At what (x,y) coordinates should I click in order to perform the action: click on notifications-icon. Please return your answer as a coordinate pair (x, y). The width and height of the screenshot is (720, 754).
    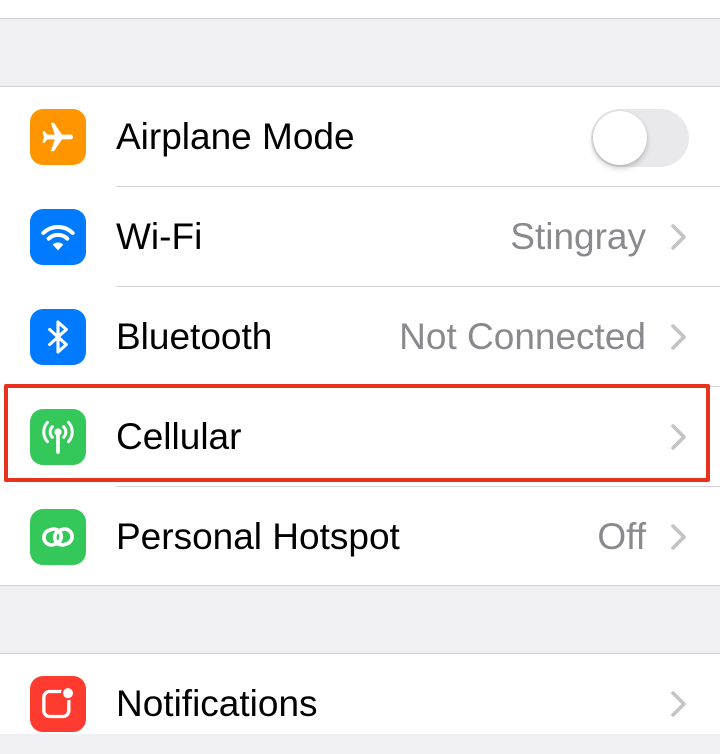
    Looking at the image, I should click on (58, 704).